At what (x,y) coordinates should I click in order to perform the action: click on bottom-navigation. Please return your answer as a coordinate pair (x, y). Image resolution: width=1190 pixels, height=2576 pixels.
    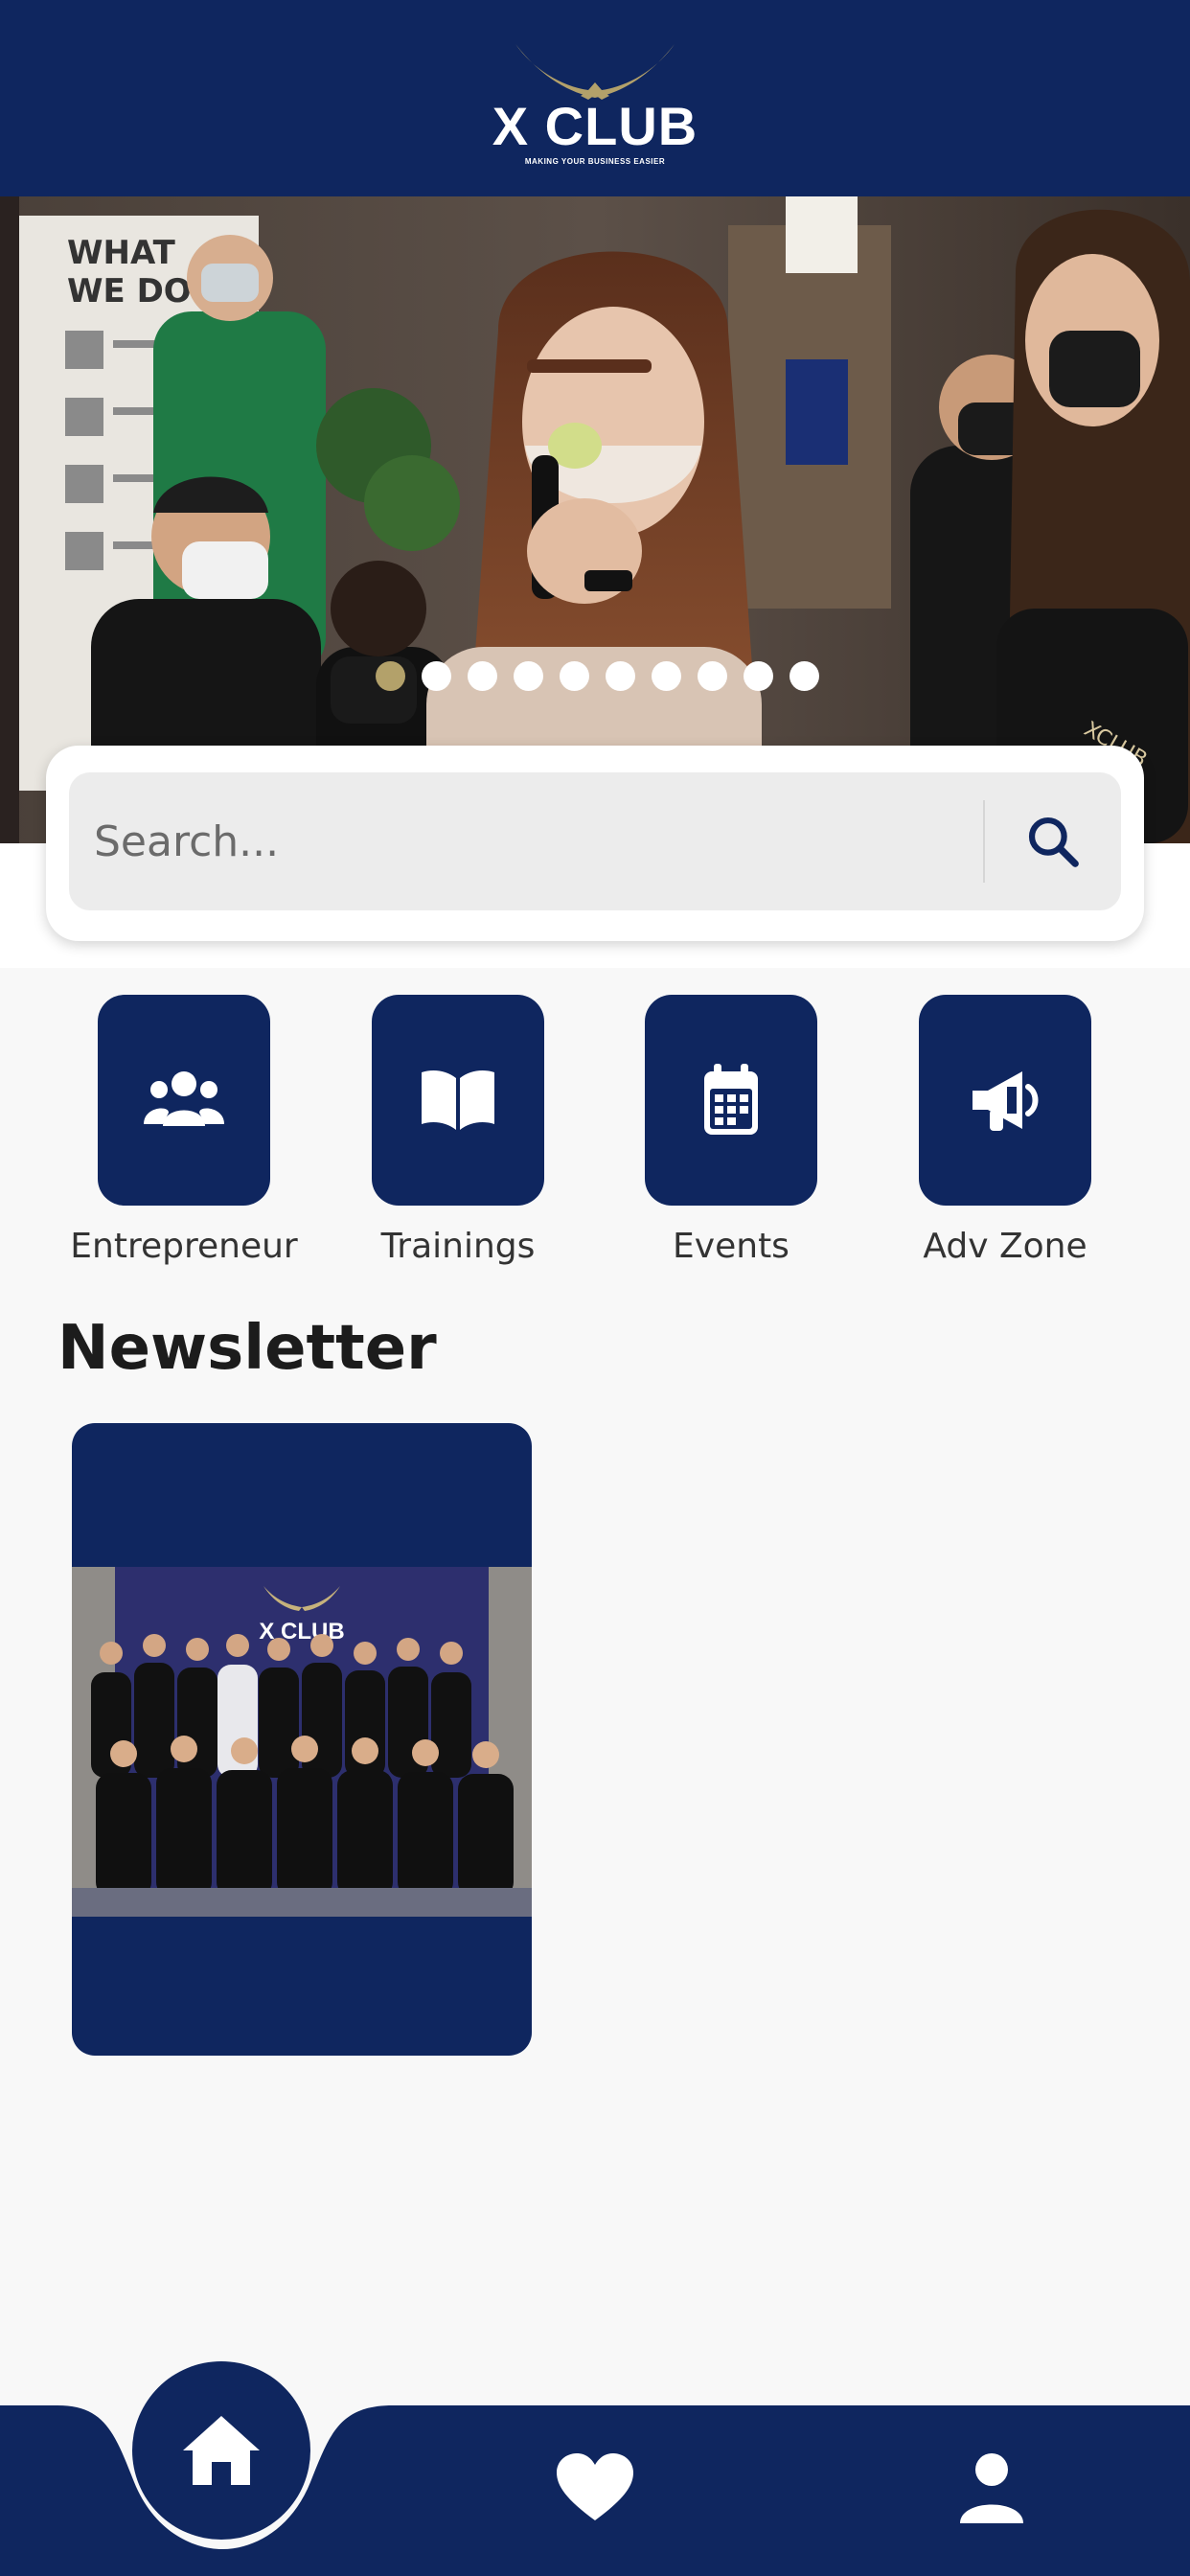
    Looking at the image, I should click on (595, 2468).